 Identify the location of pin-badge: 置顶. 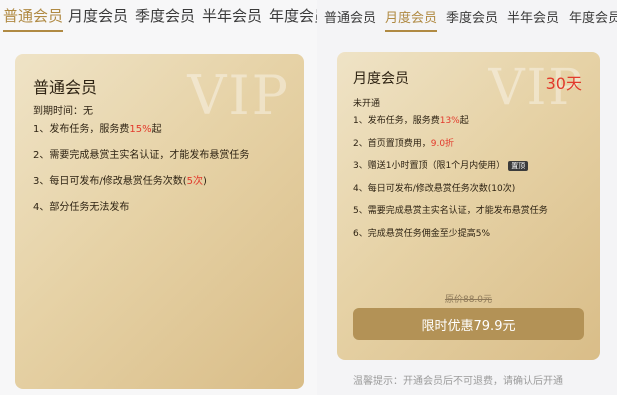
(518, 165).